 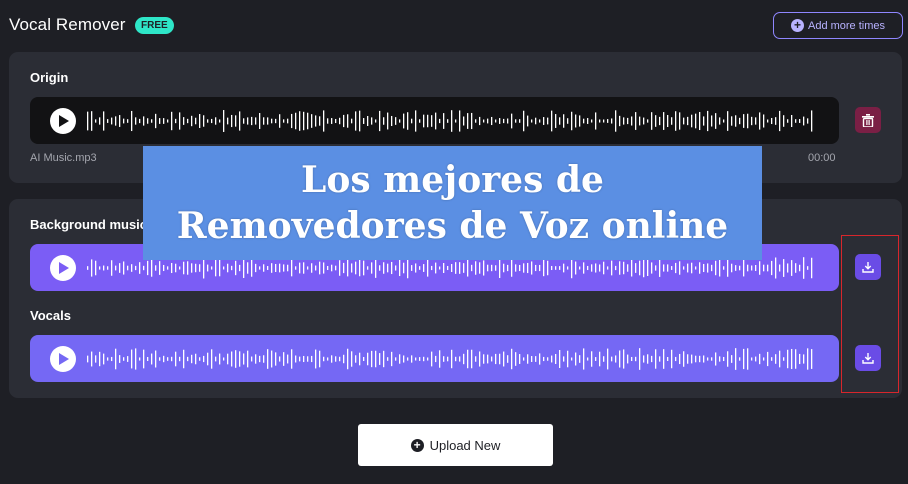 What do you see at coordinates (63, 267) in the screenshot?
I see `background-play-button` at bounding box center [63, 267].